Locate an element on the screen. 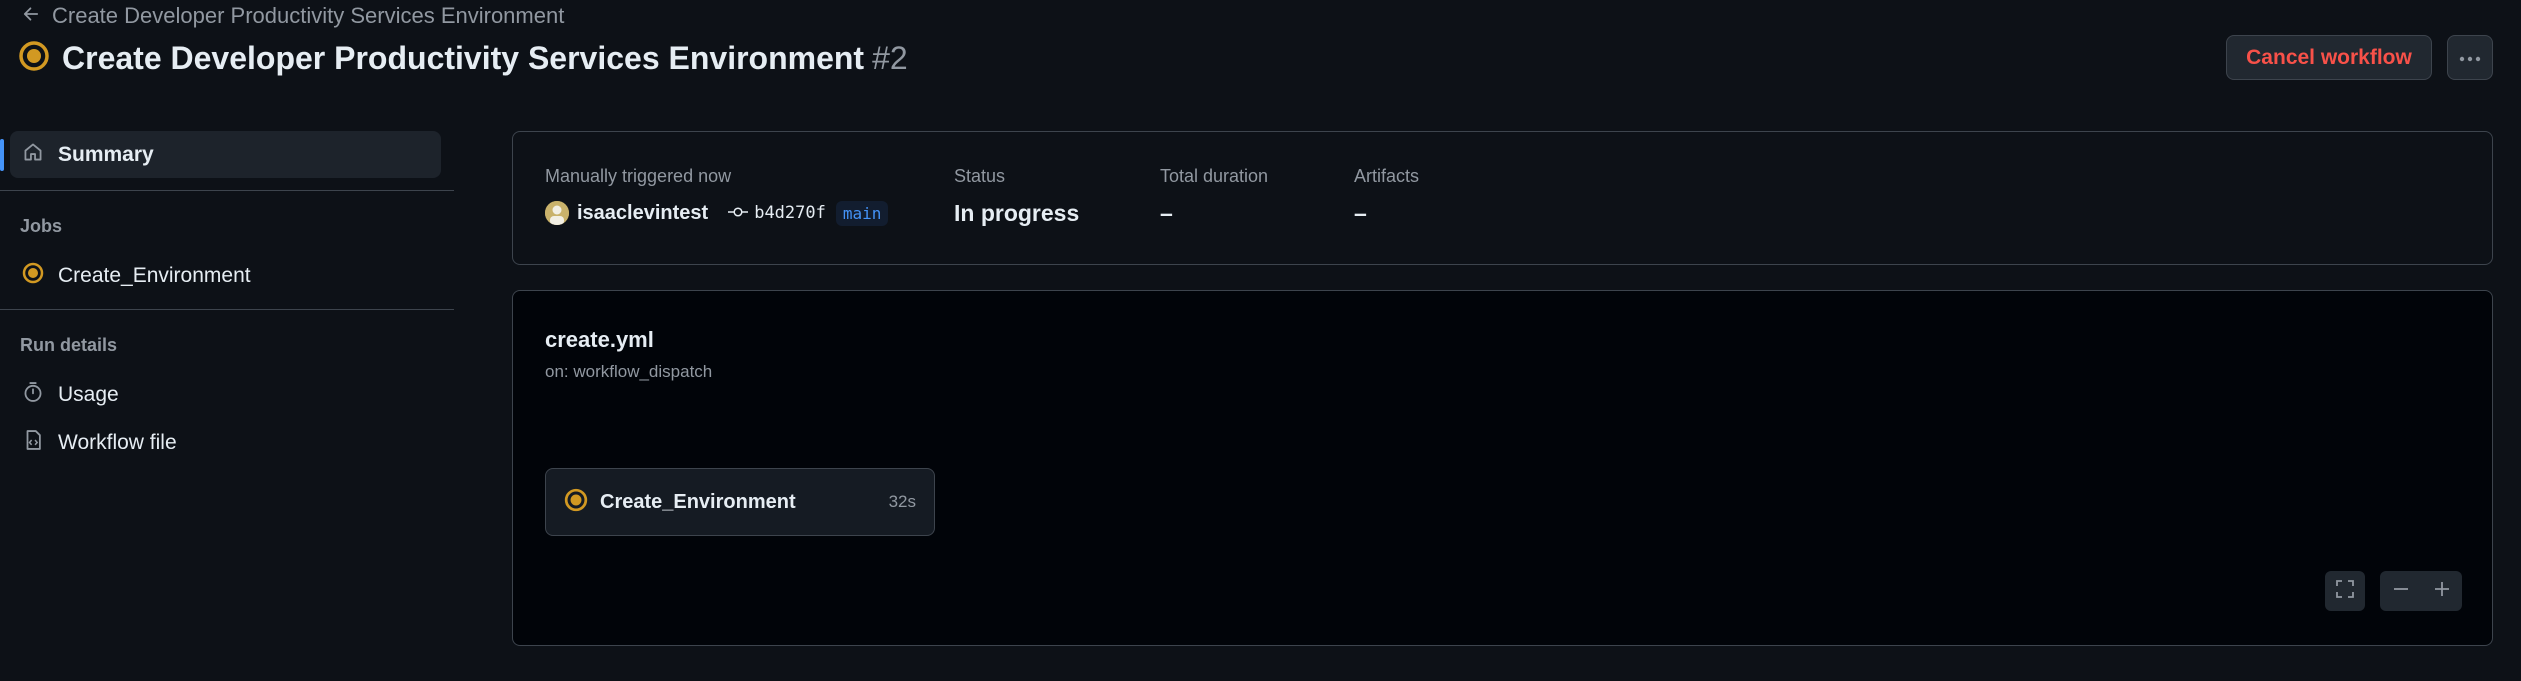  zoom-in-button is located at coordinates (2441, 591).